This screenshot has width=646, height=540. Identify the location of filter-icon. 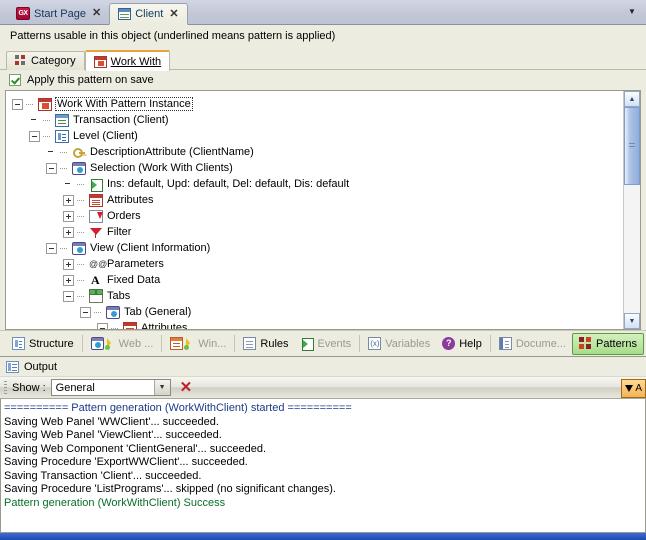
(96, 232).